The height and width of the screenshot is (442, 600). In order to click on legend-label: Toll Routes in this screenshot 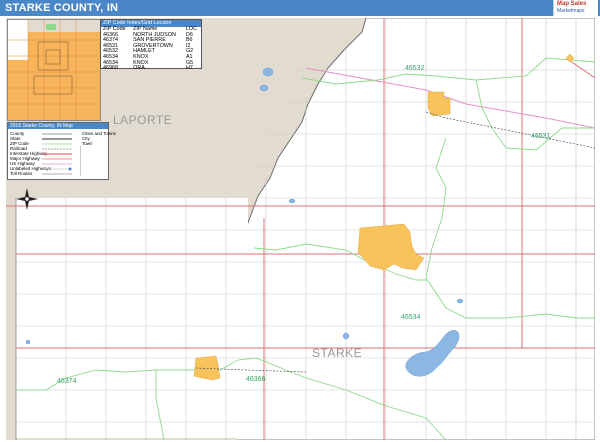, I will do `click(21, 173)`.